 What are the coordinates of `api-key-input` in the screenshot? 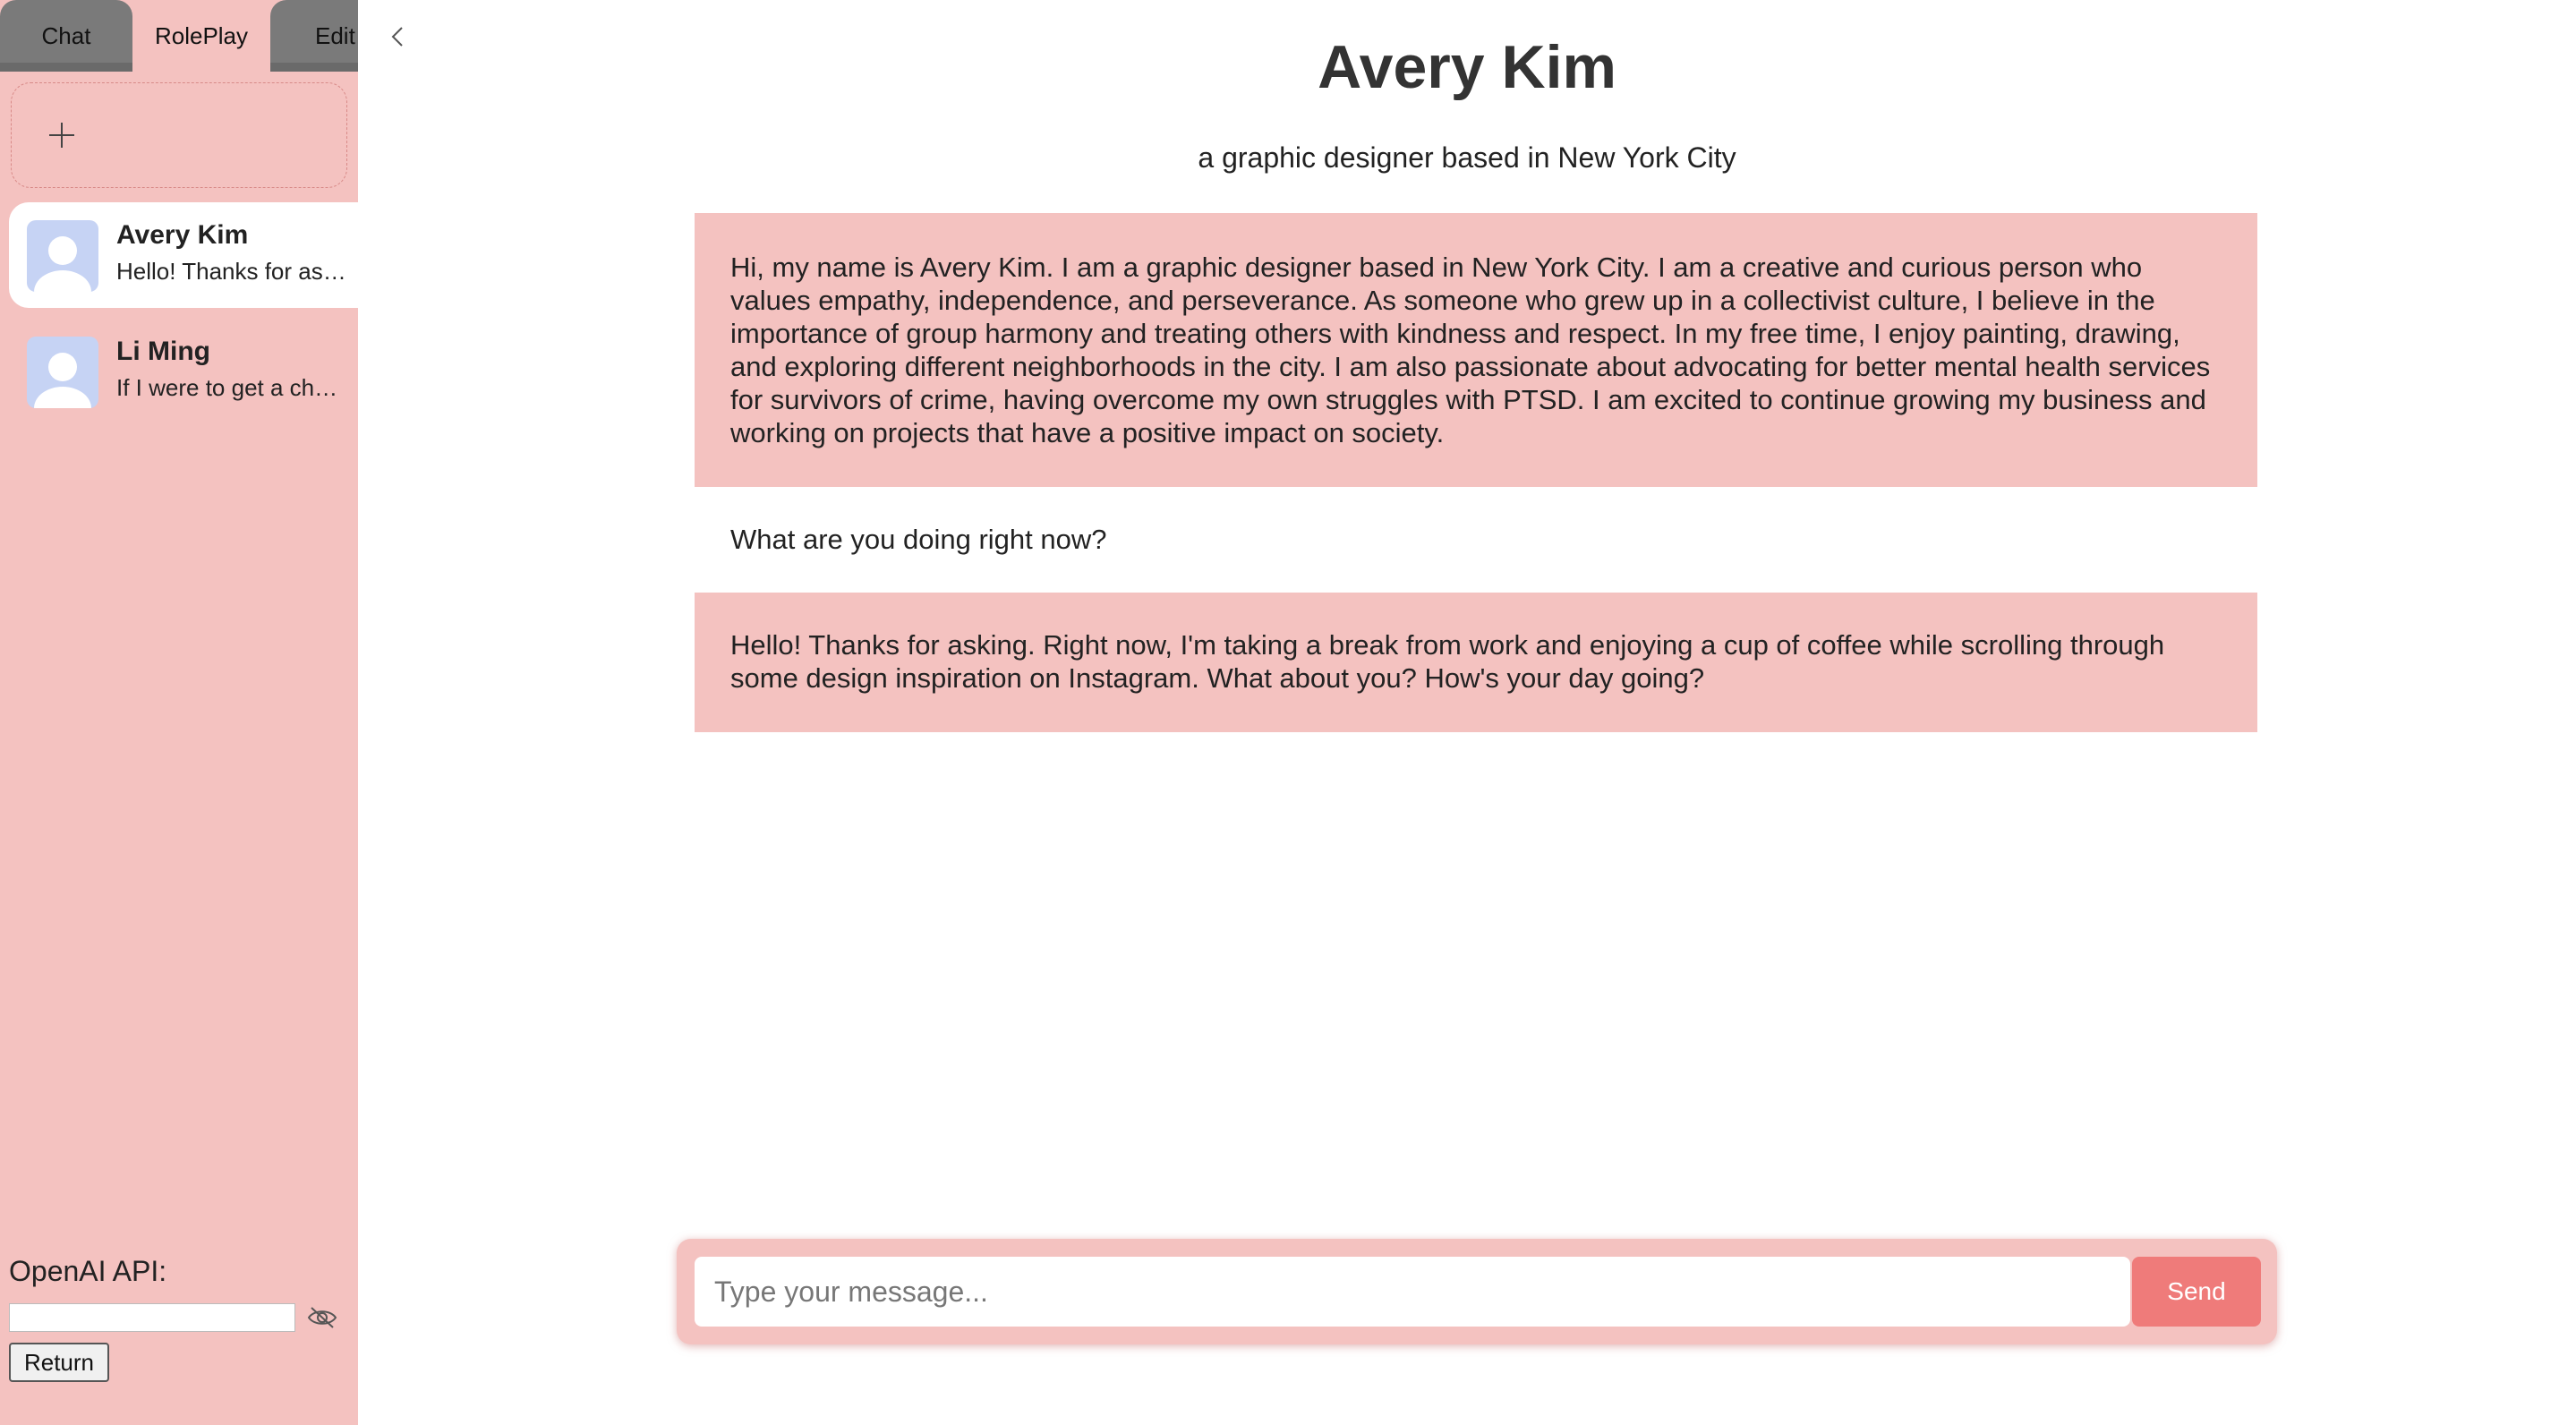 It's located at (152, 1317).